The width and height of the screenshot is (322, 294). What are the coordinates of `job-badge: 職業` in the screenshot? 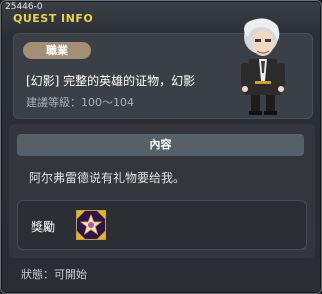 It's located at (57, 50).